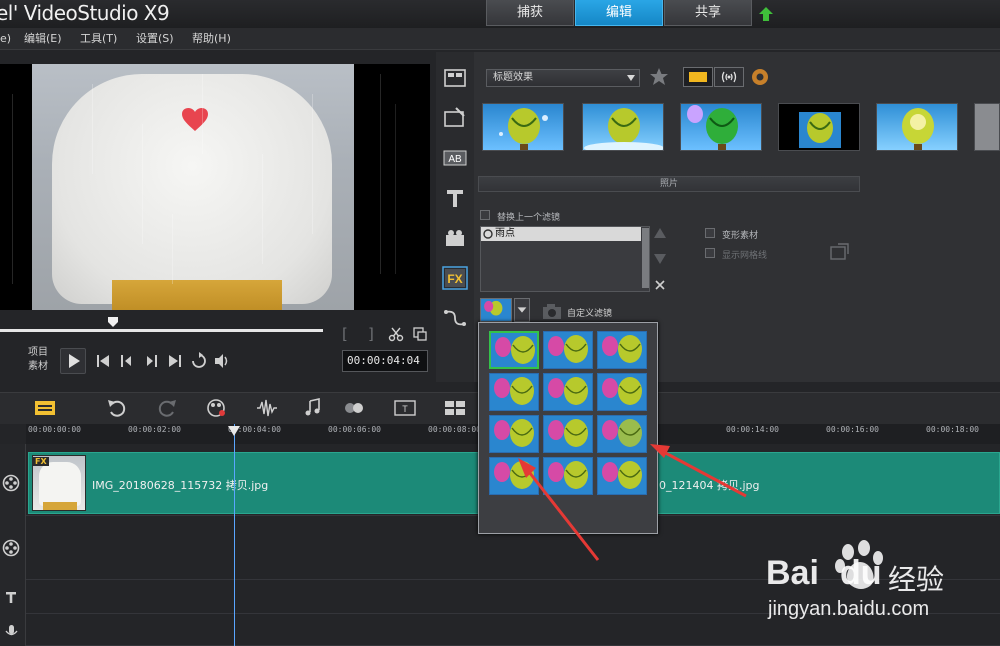 The image size is (1000, 646). I want to click on next-frame-icon, so click(151, 361).